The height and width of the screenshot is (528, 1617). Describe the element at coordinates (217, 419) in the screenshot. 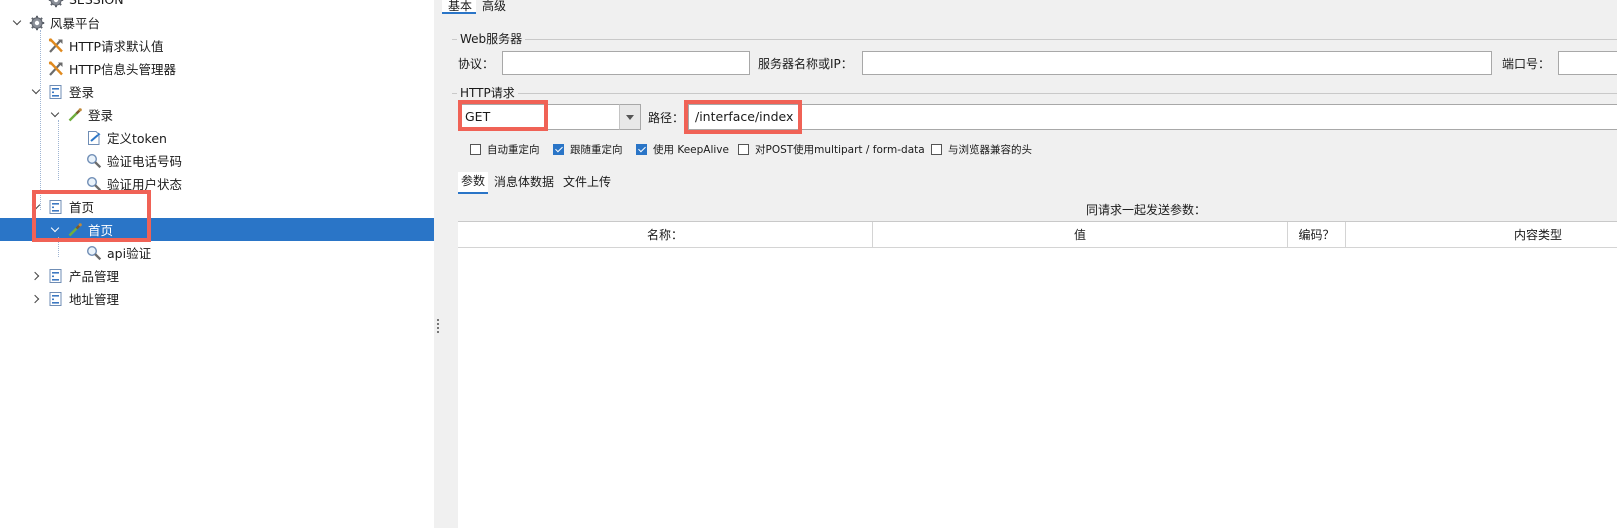

I see `tree-empty-area` at that location.